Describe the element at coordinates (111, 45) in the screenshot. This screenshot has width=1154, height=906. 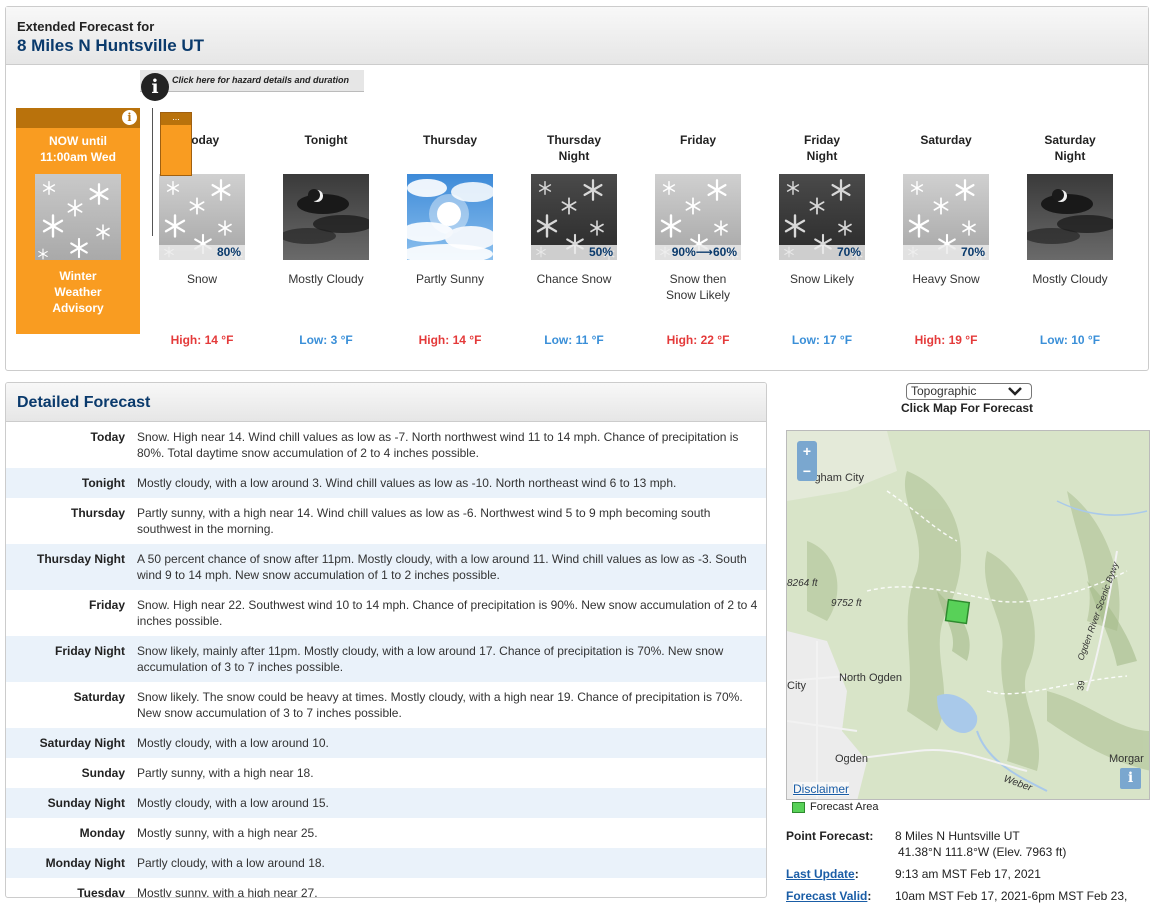
I see `location-title: 8 Miles N Huntsville UT` at that location.